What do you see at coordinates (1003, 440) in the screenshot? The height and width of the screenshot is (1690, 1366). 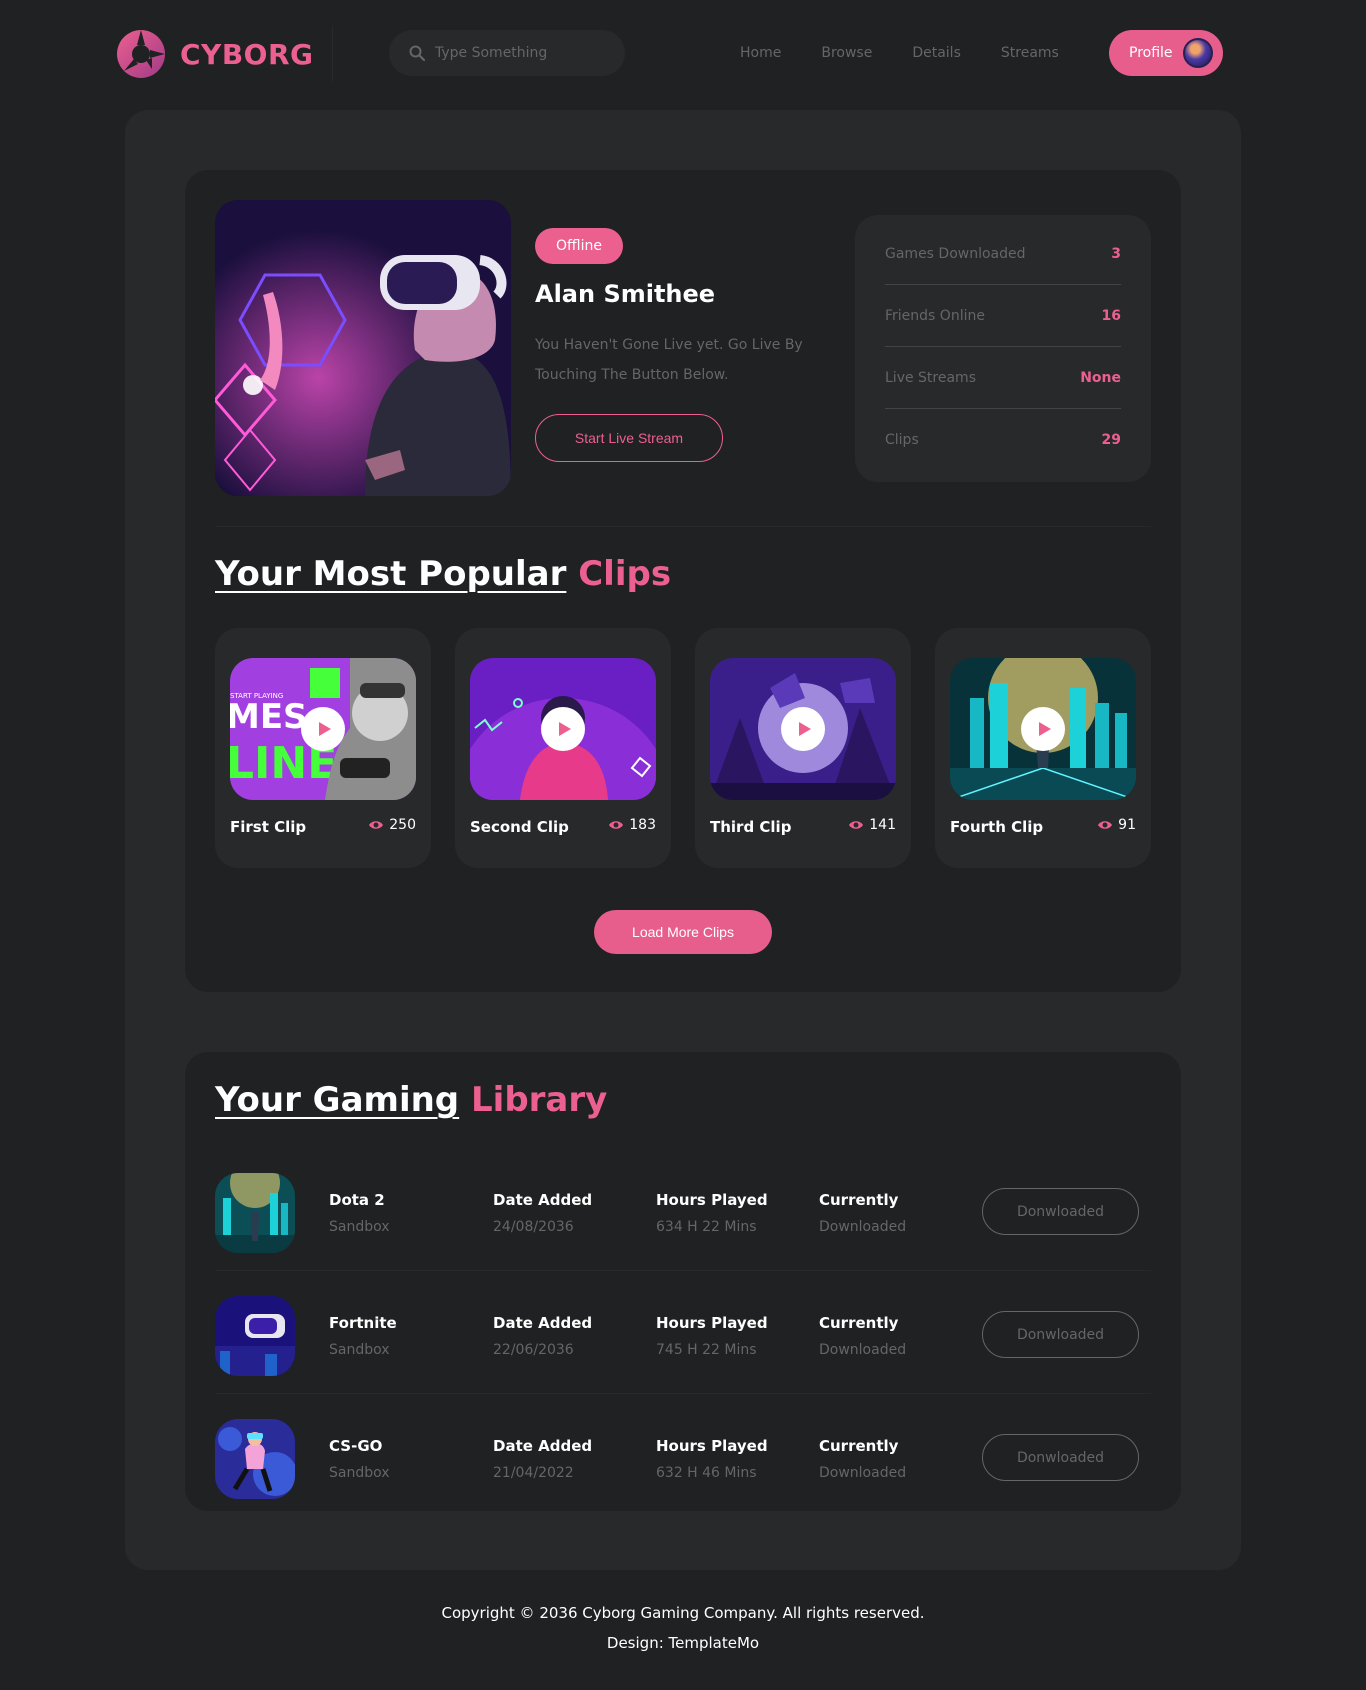 I see `stat-row: Clips 29` at bounding box center [1003, 440].